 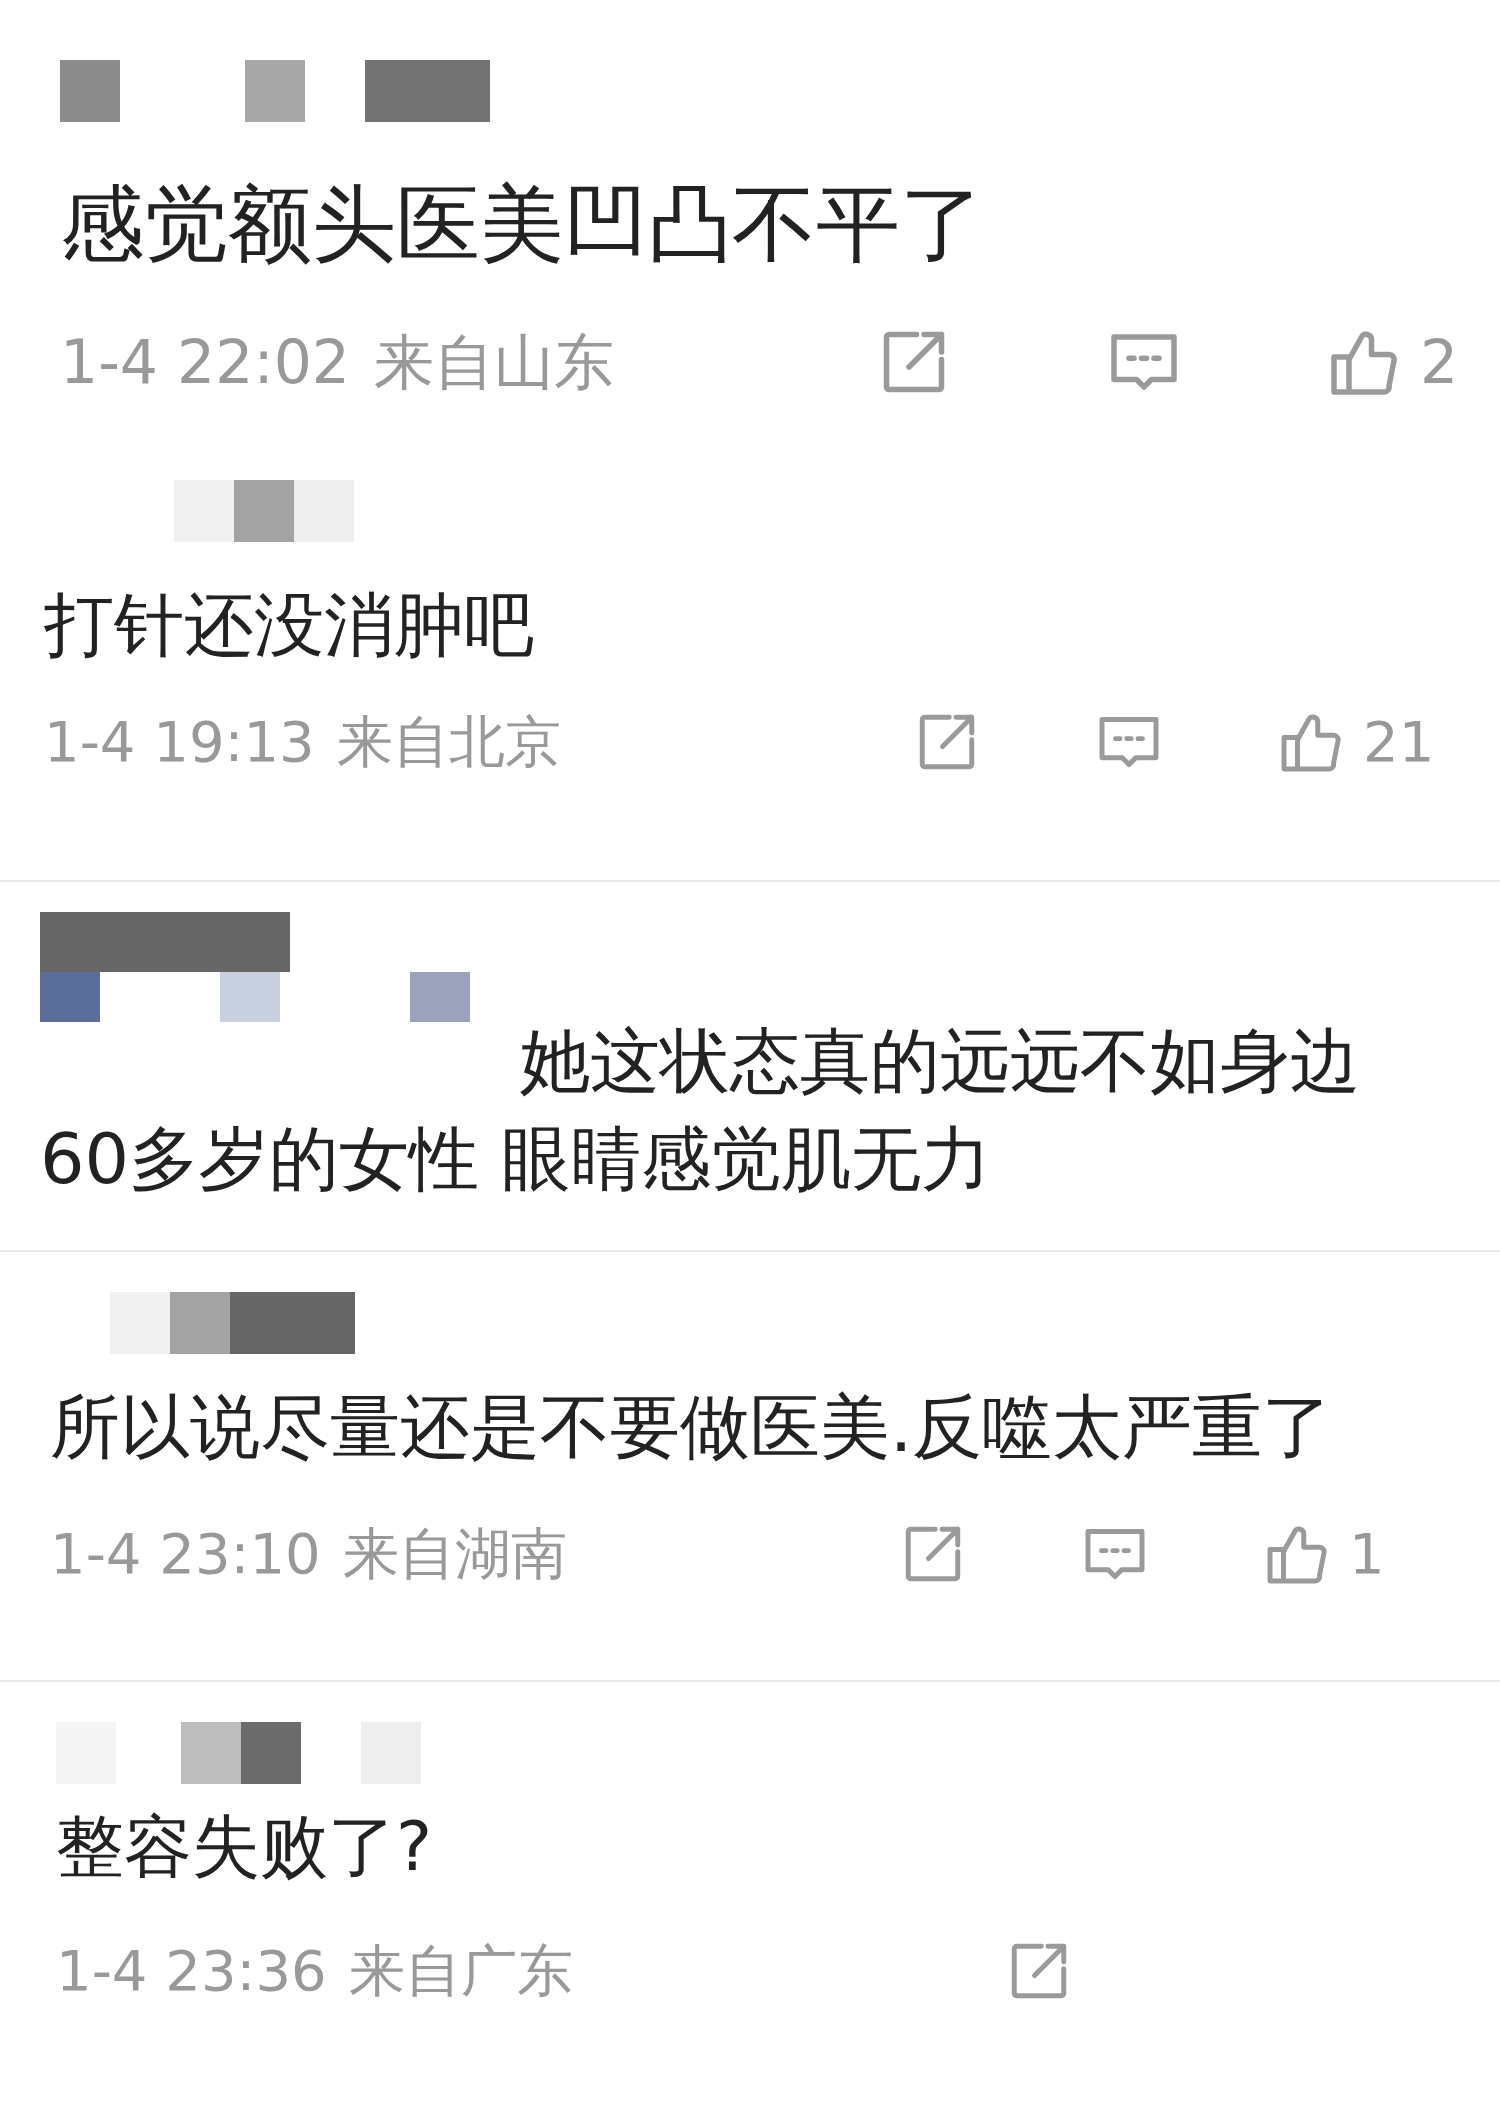 I want to click on like-button: 2, so click(x=1391, y=362).